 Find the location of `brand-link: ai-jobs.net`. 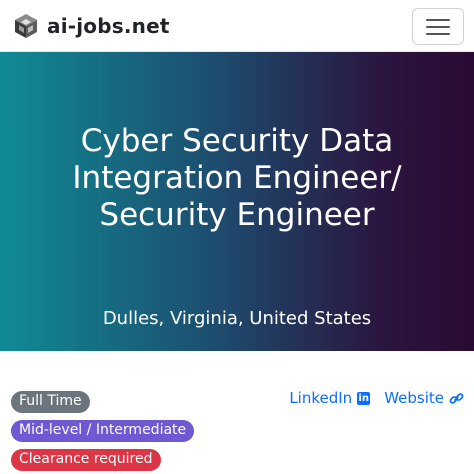

brand-link: ai-jobs.net is located at coordinates (91, 26).